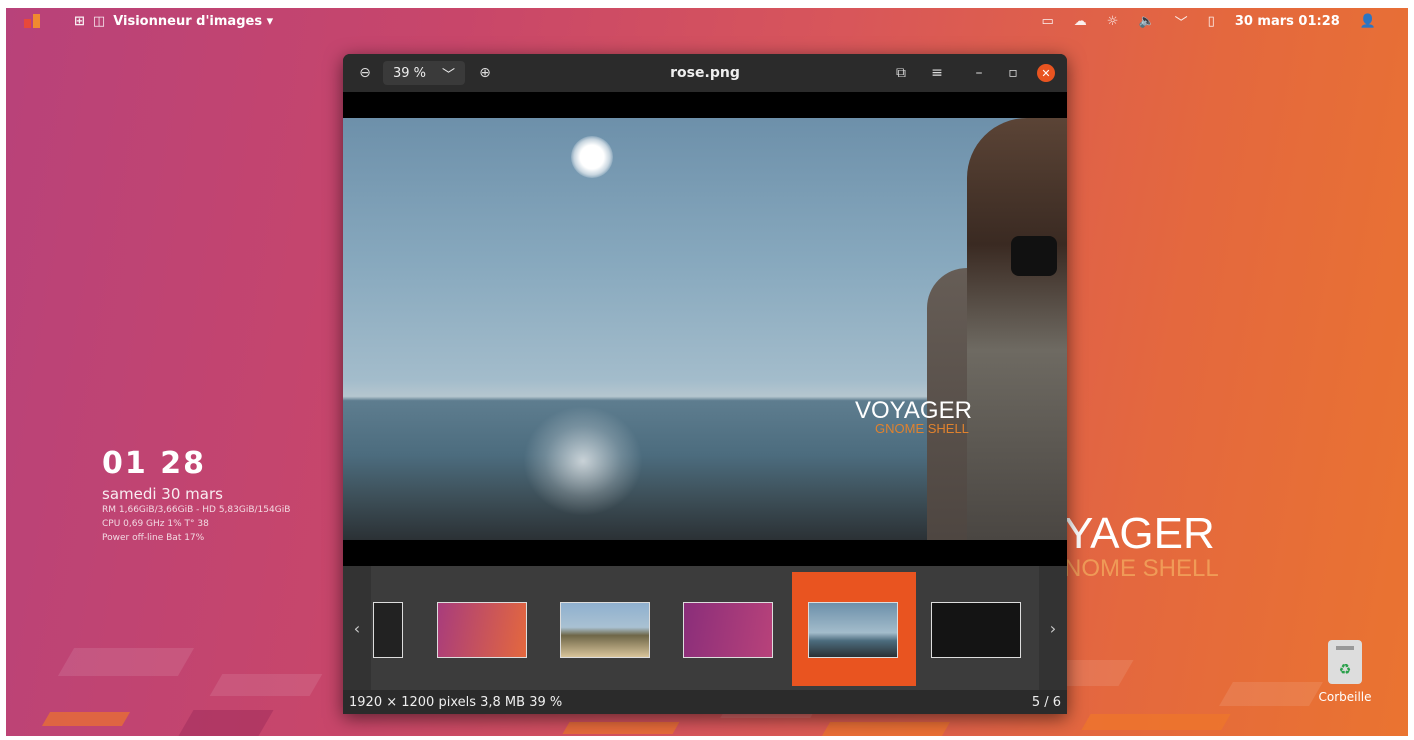  I want to click on terminal-icon: ▭, so click(1048, 21).